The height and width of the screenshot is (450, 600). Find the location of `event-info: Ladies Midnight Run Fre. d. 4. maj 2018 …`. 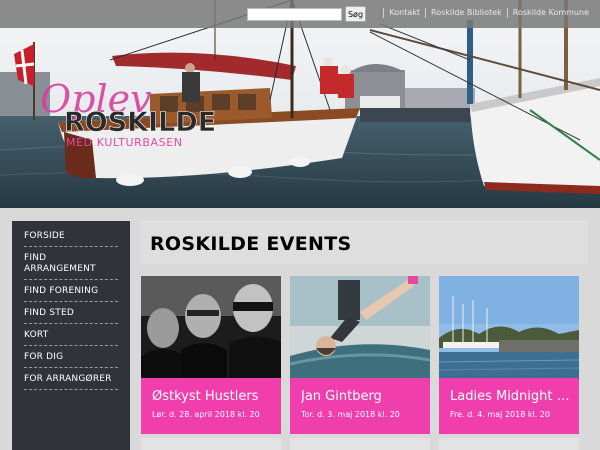

event-info: Ladies Midnight Run Fre. d. 4. maj 2018 … is located at coordinates (509, 406).